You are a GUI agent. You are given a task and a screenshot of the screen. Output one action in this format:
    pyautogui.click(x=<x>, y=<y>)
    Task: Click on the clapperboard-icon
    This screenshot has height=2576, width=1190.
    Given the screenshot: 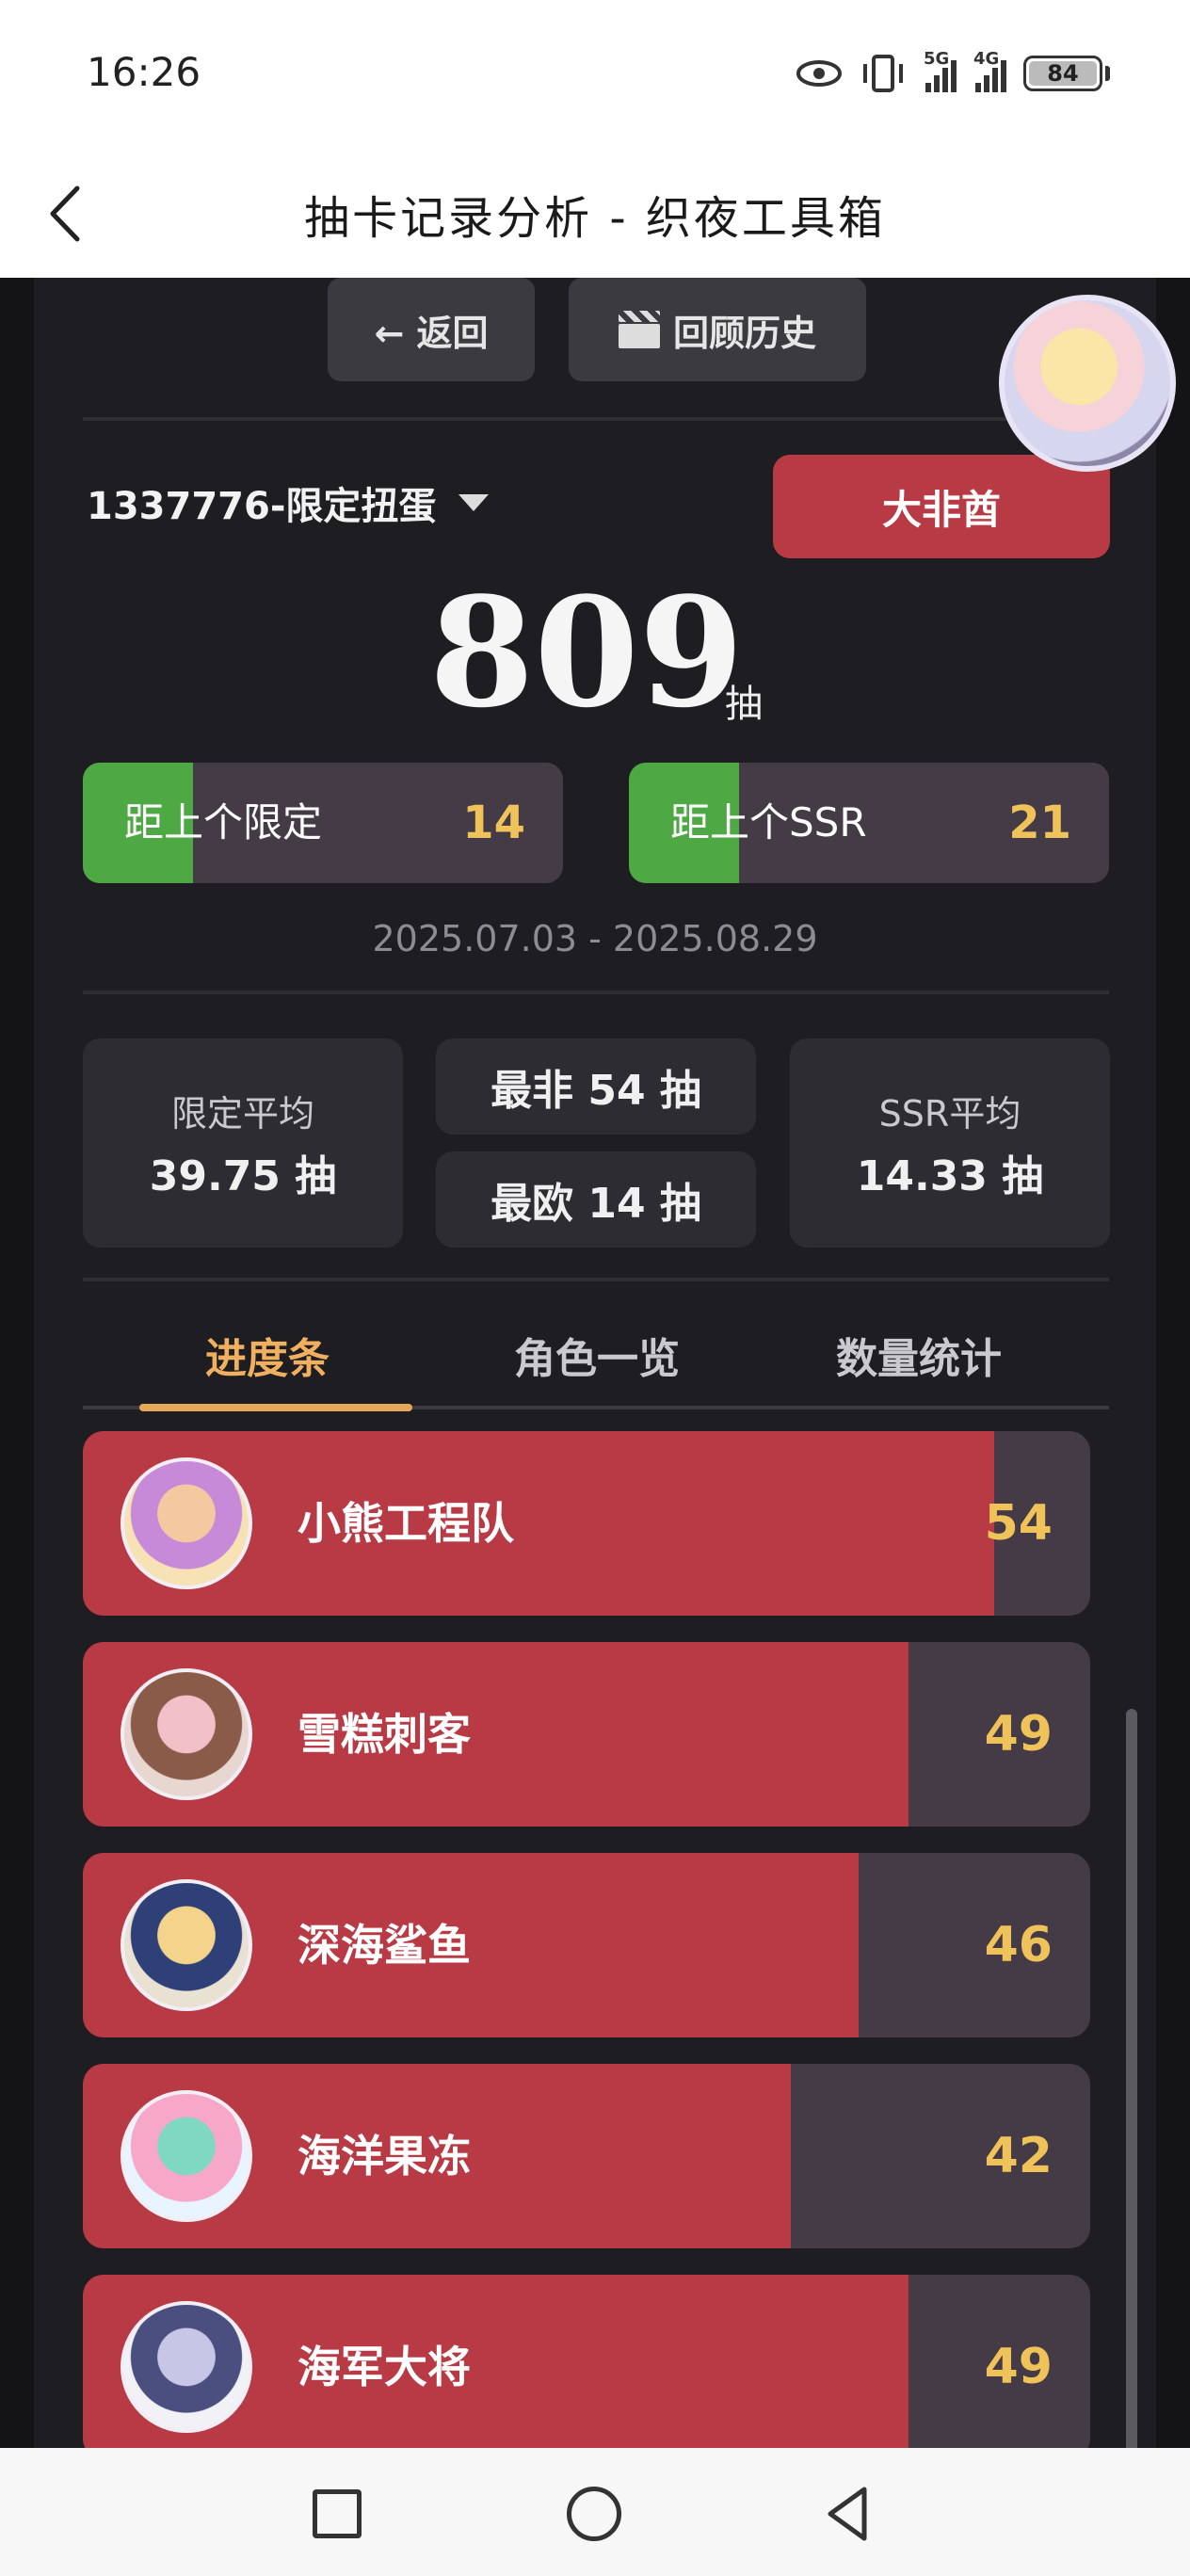 What is the action you would take?
    pyautogui.click(x=639, y=329)
    